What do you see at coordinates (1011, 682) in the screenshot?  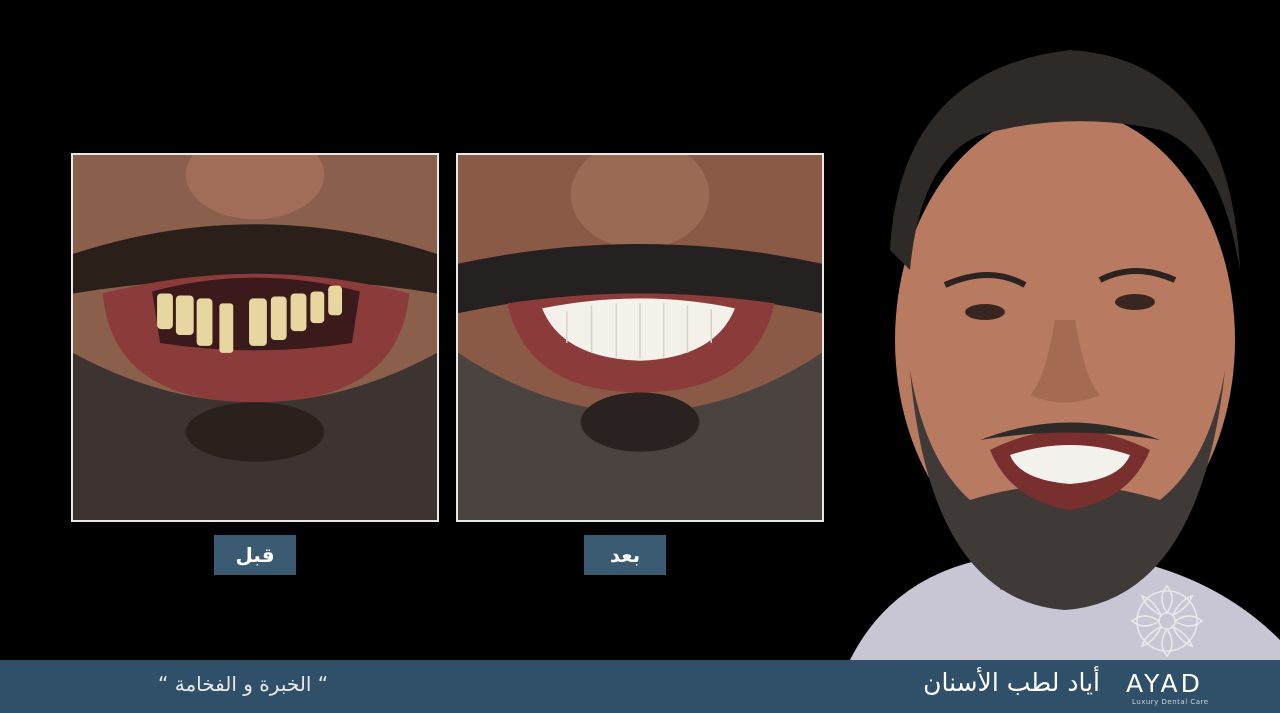 I see `clinic-name-arabic: أياد لطب الأسنان` at bounding box center [1011, 682].